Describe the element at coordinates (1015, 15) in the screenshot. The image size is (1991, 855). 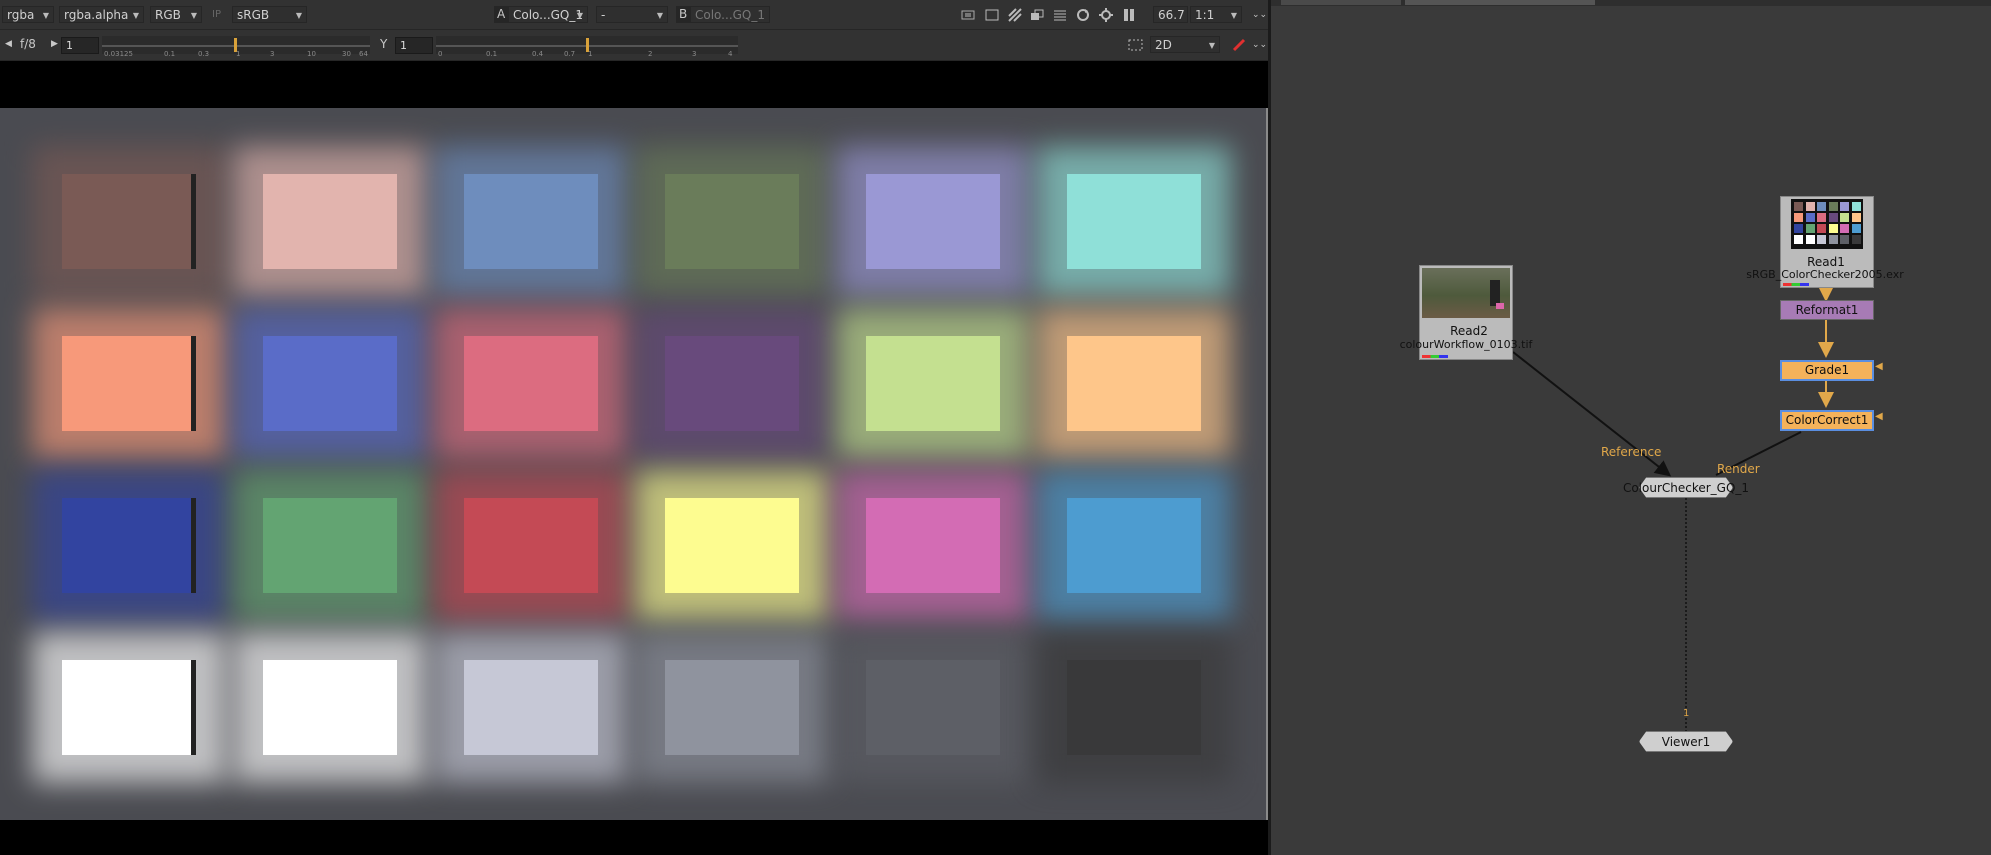
I see `zebra-icon` at that location.